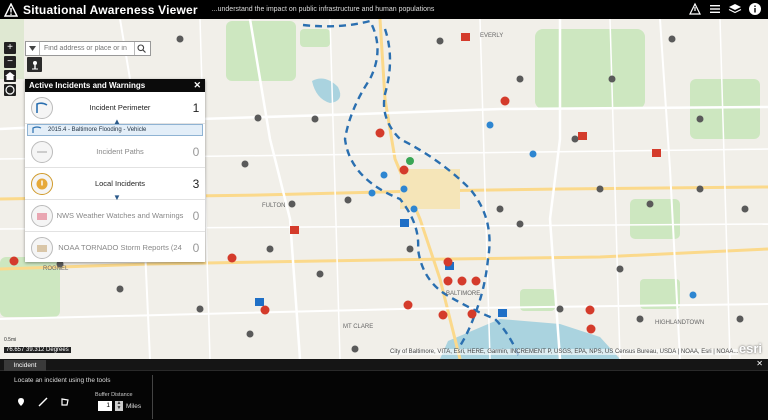  I want to click on downtown-area, so click(430, 189).